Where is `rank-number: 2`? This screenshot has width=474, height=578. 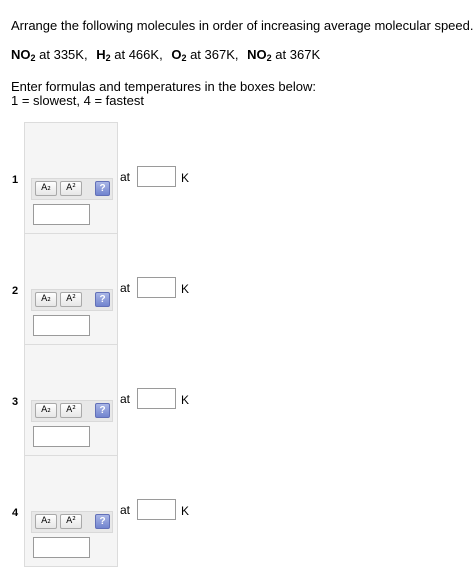
rank-number: 2 is located at coordinates (15, 291).